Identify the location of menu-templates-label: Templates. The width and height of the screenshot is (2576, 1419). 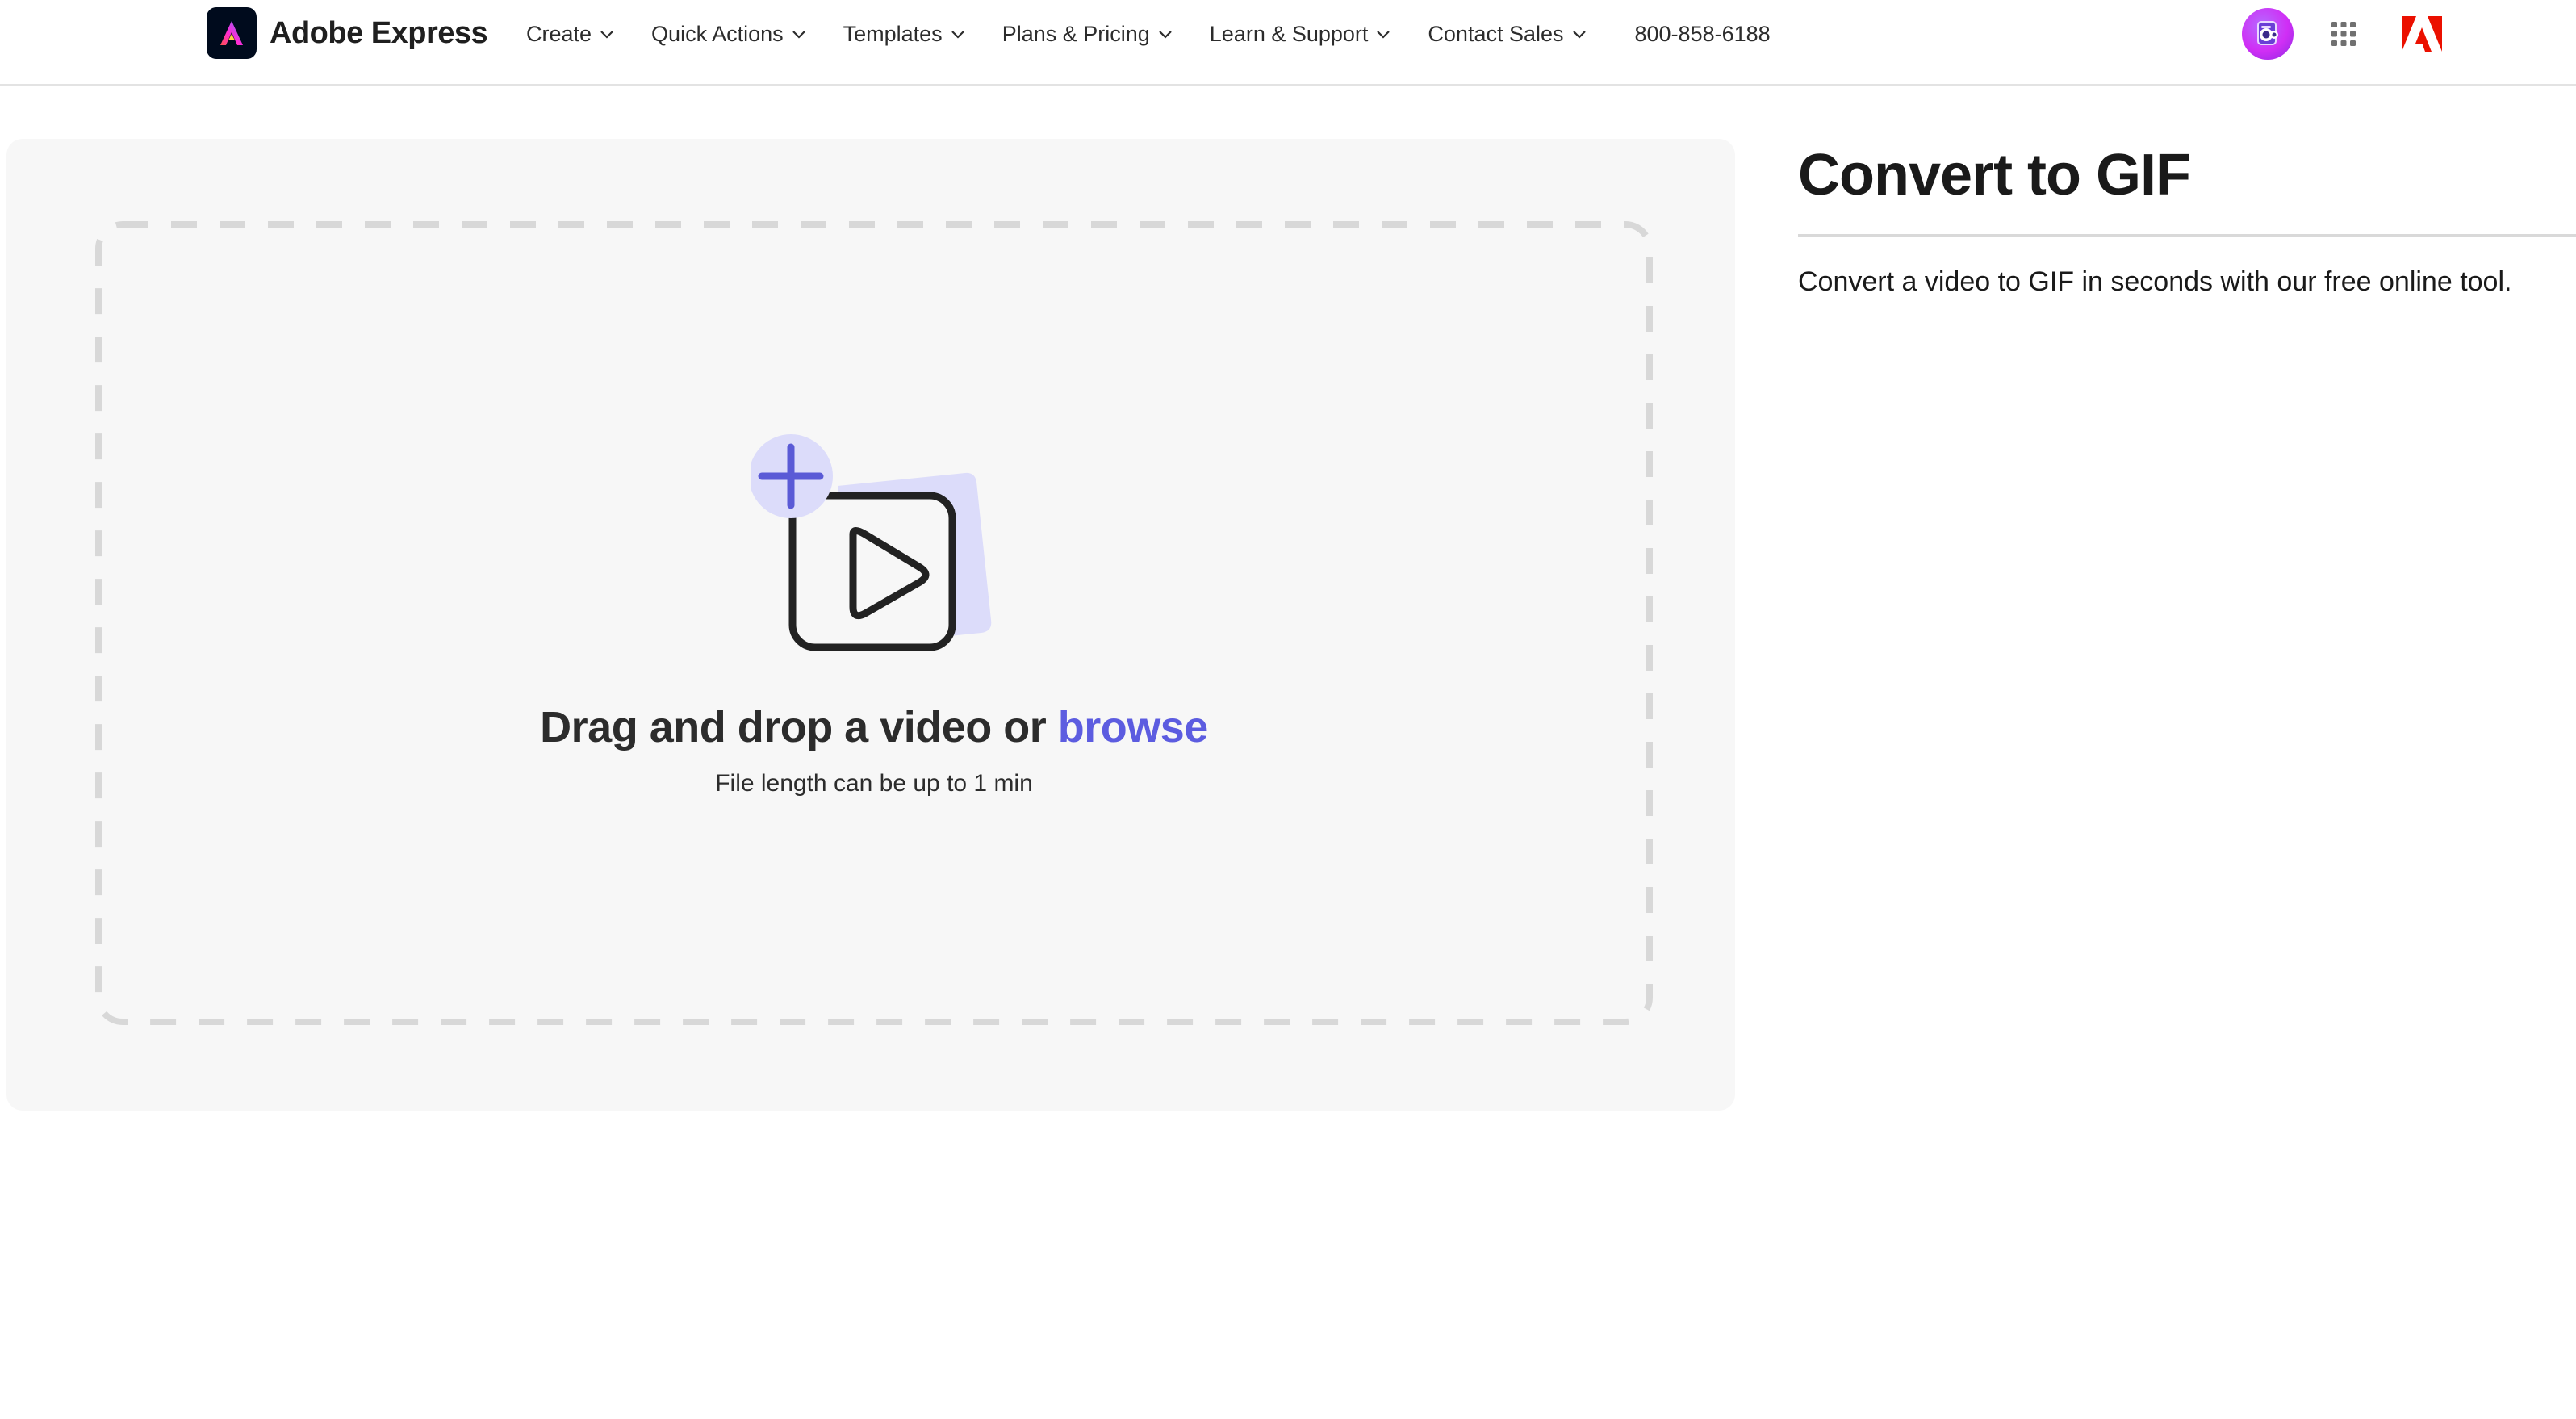
(893, 33).